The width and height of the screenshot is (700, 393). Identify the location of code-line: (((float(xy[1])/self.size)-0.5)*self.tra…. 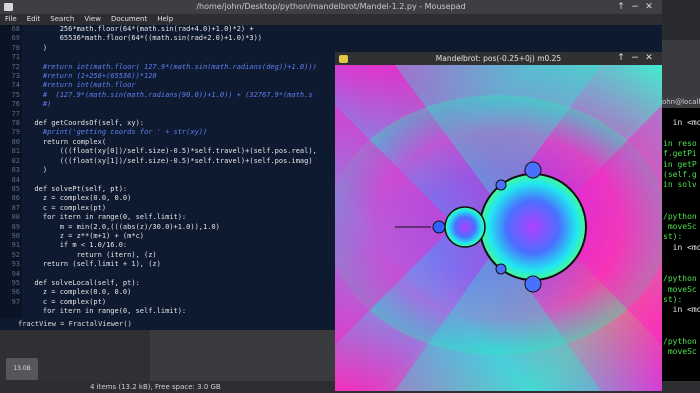
(169, 160).